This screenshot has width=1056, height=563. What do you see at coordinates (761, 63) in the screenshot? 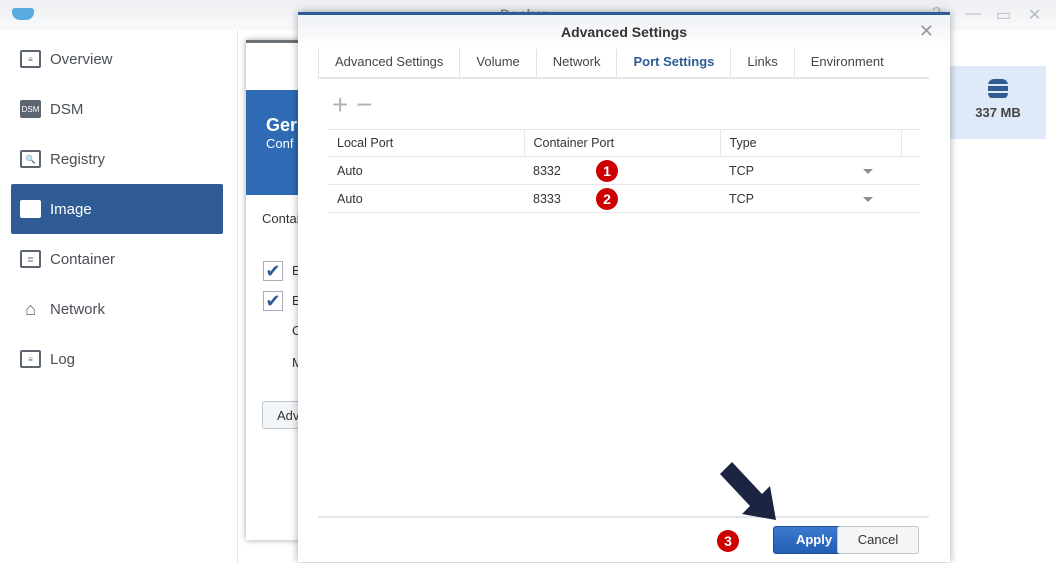
I see `tab-links: Links` at bounding box center [761, 63].